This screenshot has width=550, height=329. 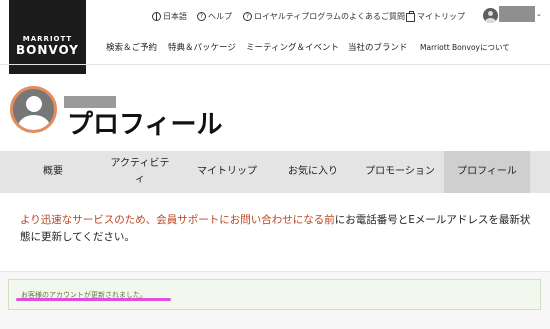 What do you see at coordinates (53, 172) in the screenshot?
I see `tab-overview: 概要` at bounding box center [53, 172].